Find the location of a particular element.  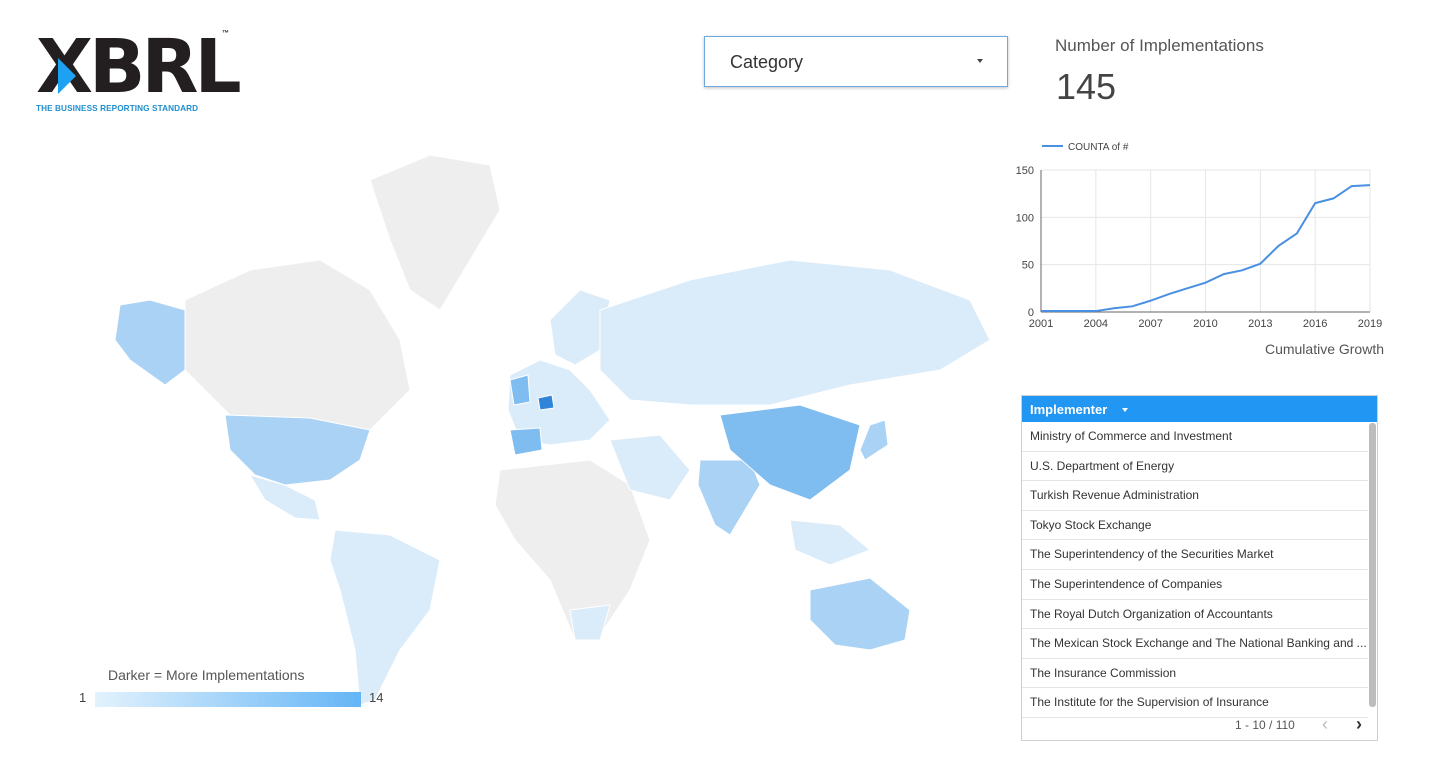

chart-y-tick-label: 150 is located at coordinates (1025, 171).